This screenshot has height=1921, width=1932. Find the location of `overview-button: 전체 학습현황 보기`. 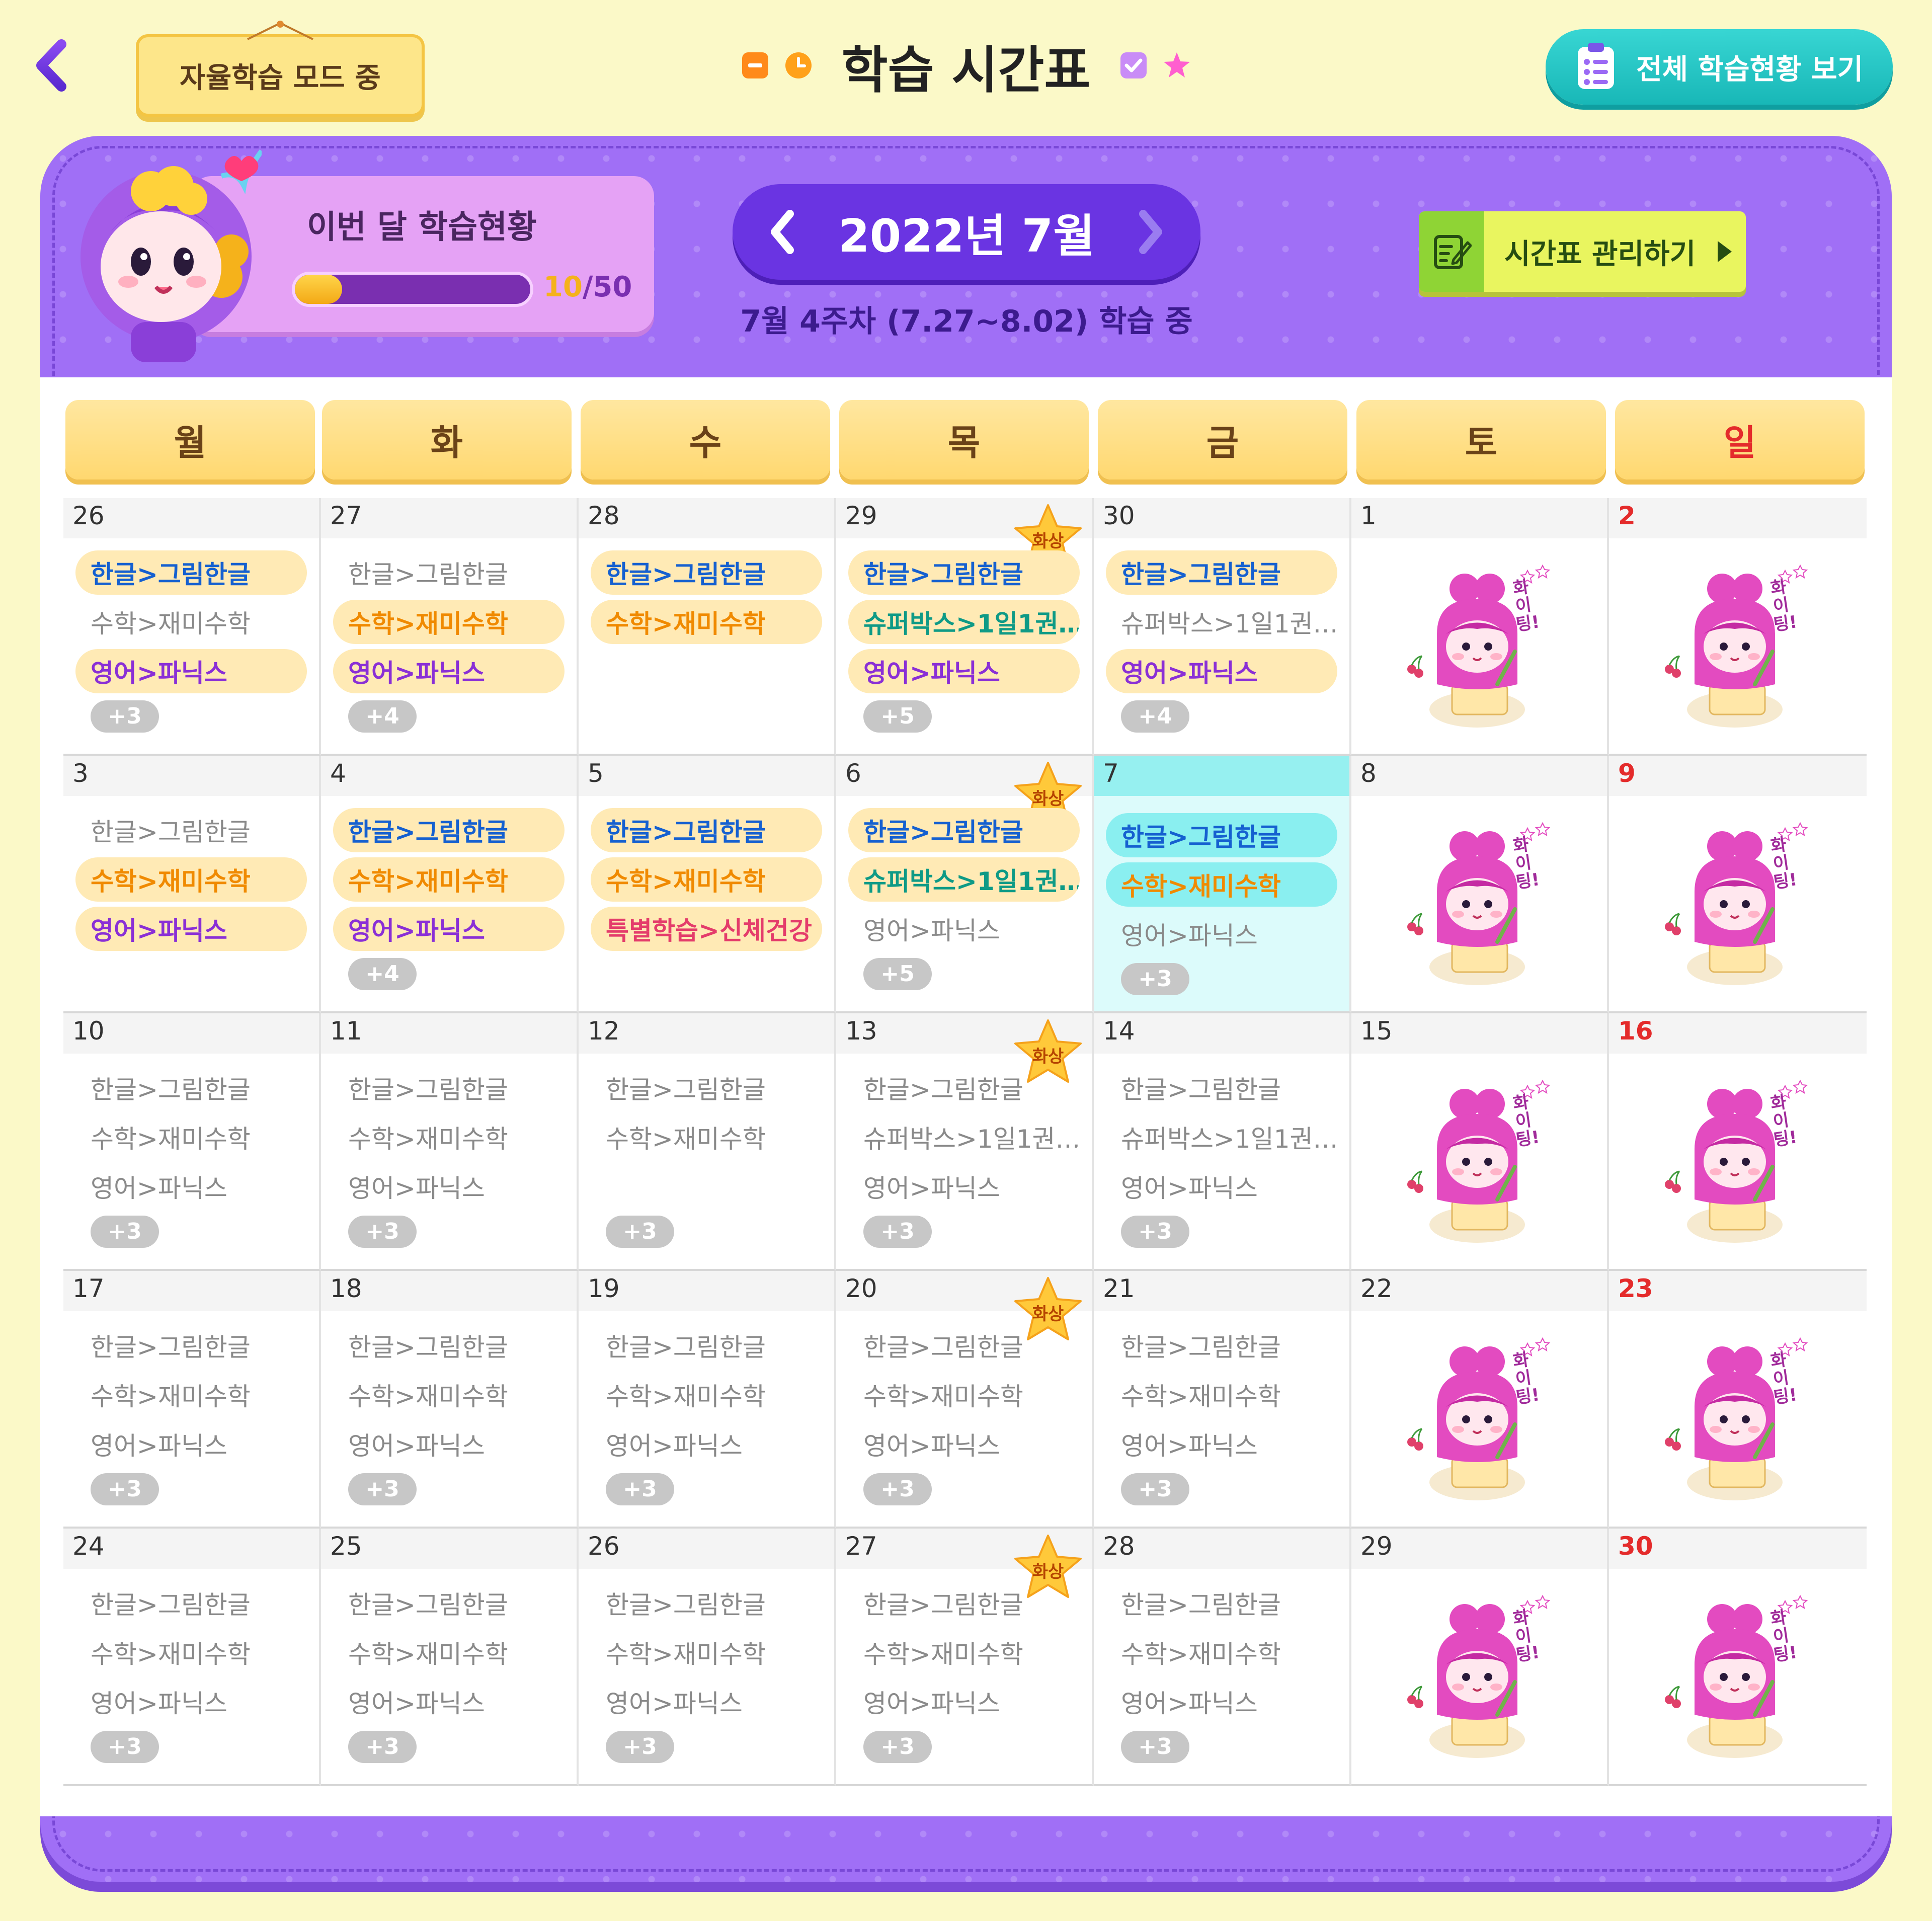

overview-button: 전체 학습현황 보기 is located at coordinates (1720, 67).